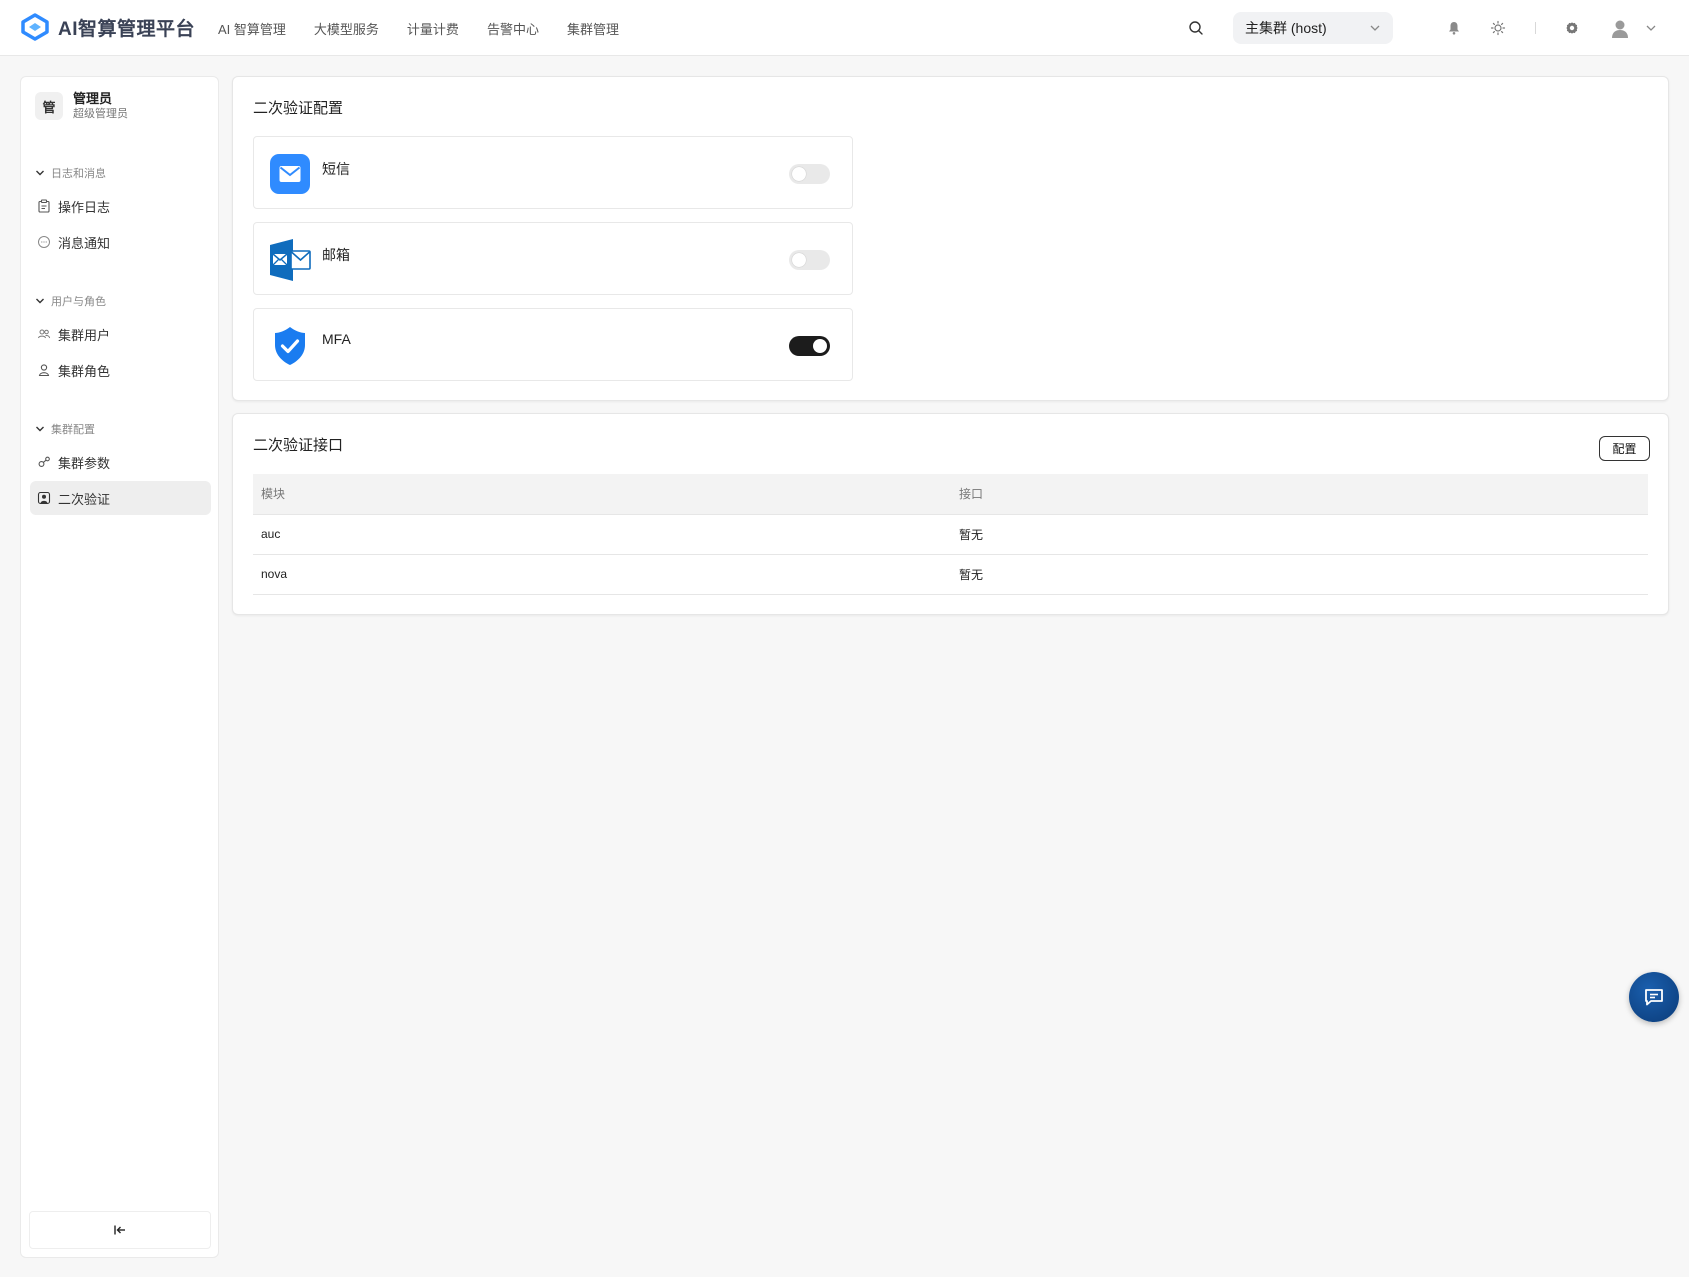 The image size is (1689, 1277). Describe the element at coordinates (553, 344) in the screenshot. I see `method-mfa: MFA` at that location.